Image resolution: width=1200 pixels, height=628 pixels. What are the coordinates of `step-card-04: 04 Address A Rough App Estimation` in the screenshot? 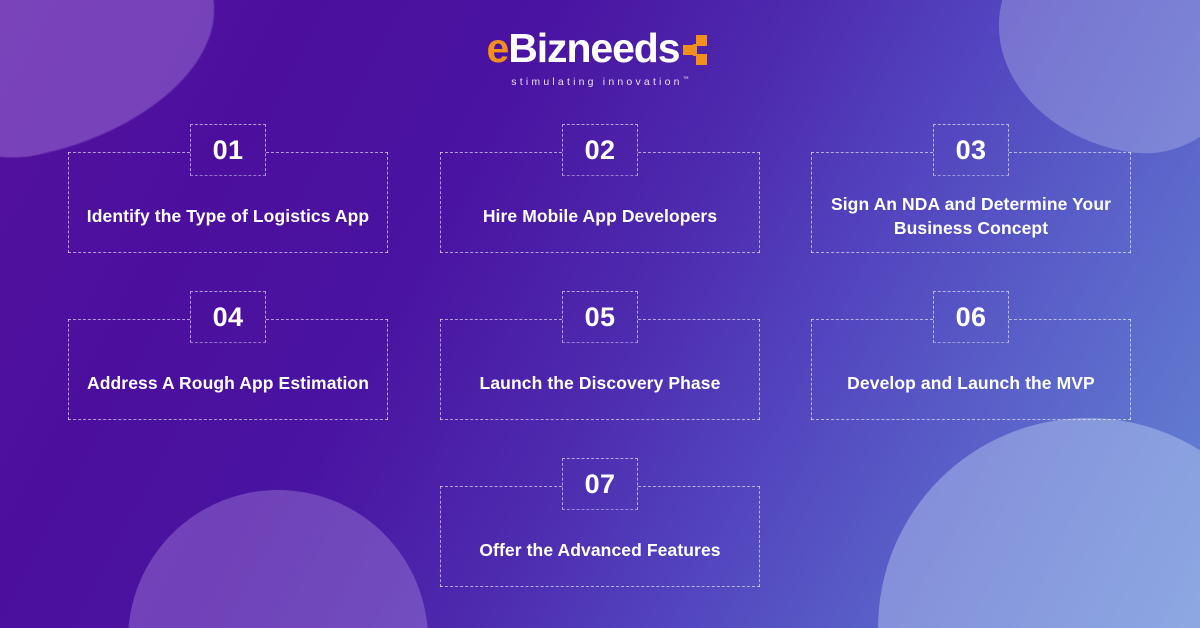 It's located at (228, 355).